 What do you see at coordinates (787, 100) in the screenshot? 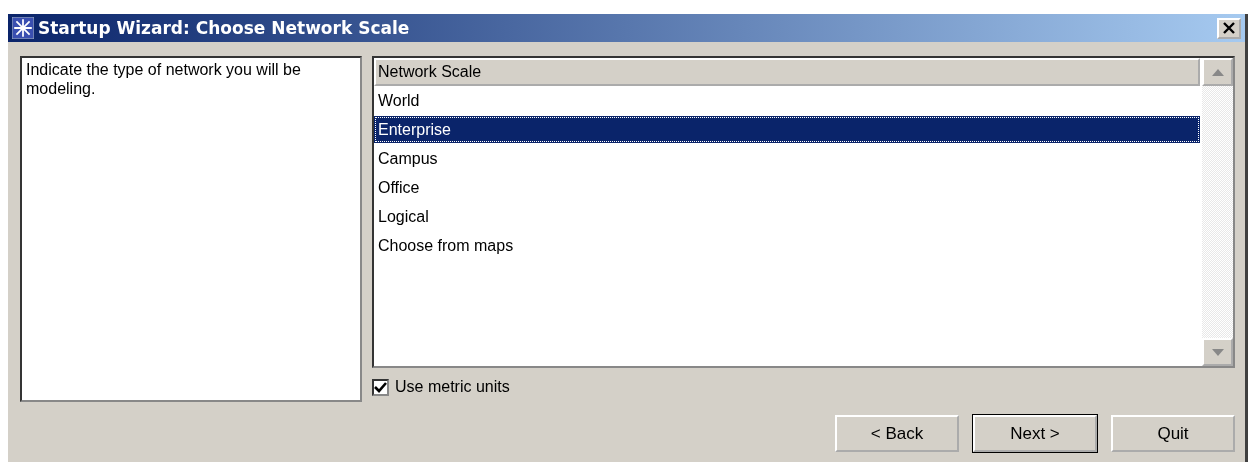
I see `list-item: World` at bounding box center [787, 100].